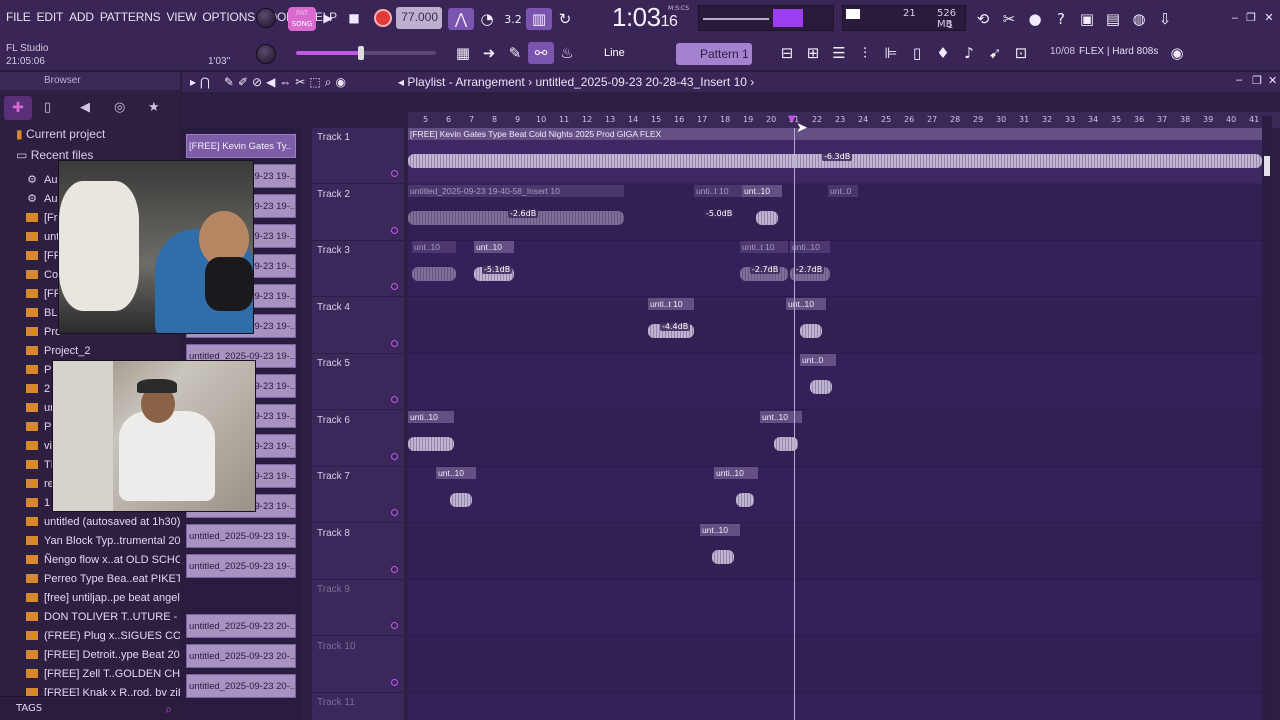 The image size is (1280, 720). Describe the element at coordinates (154, 107) in the screenshot. I see `browser-favorites-icon: ★` at that location.